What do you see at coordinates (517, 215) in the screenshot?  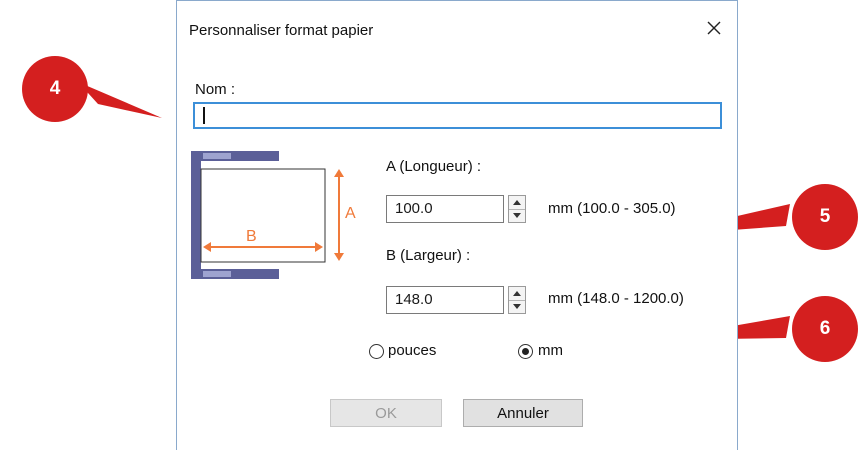 I see `length-decrement-button` at bounding box center [517, 215].